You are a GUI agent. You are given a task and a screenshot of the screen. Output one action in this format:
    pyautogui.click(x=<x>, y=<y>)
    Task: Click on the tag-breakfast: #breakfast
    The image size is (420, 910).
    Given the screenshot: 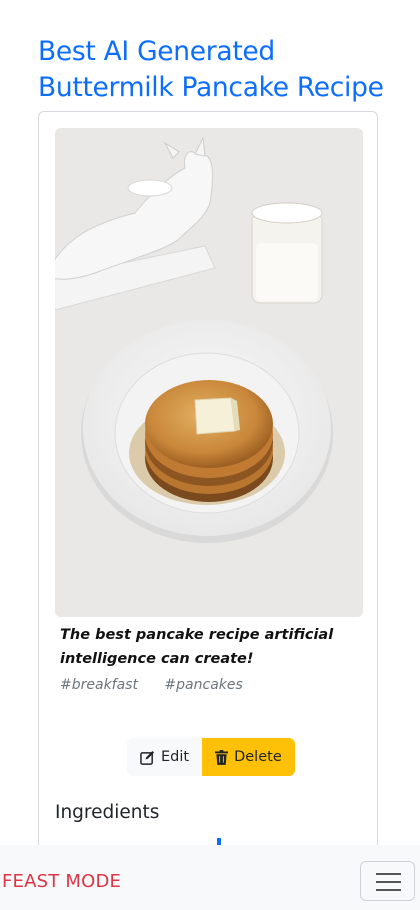 What is the action you would take?
    pyautogui.click(x=99, y=685)
    